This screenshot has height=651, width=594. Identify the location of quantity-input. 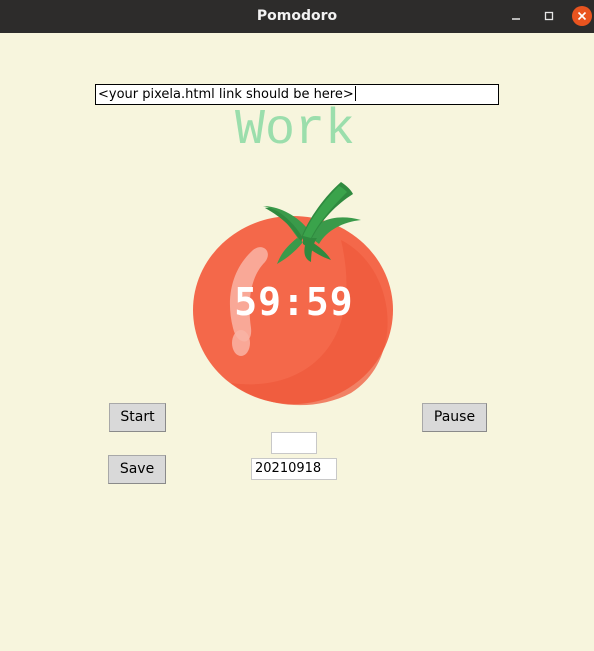
(294, 443).